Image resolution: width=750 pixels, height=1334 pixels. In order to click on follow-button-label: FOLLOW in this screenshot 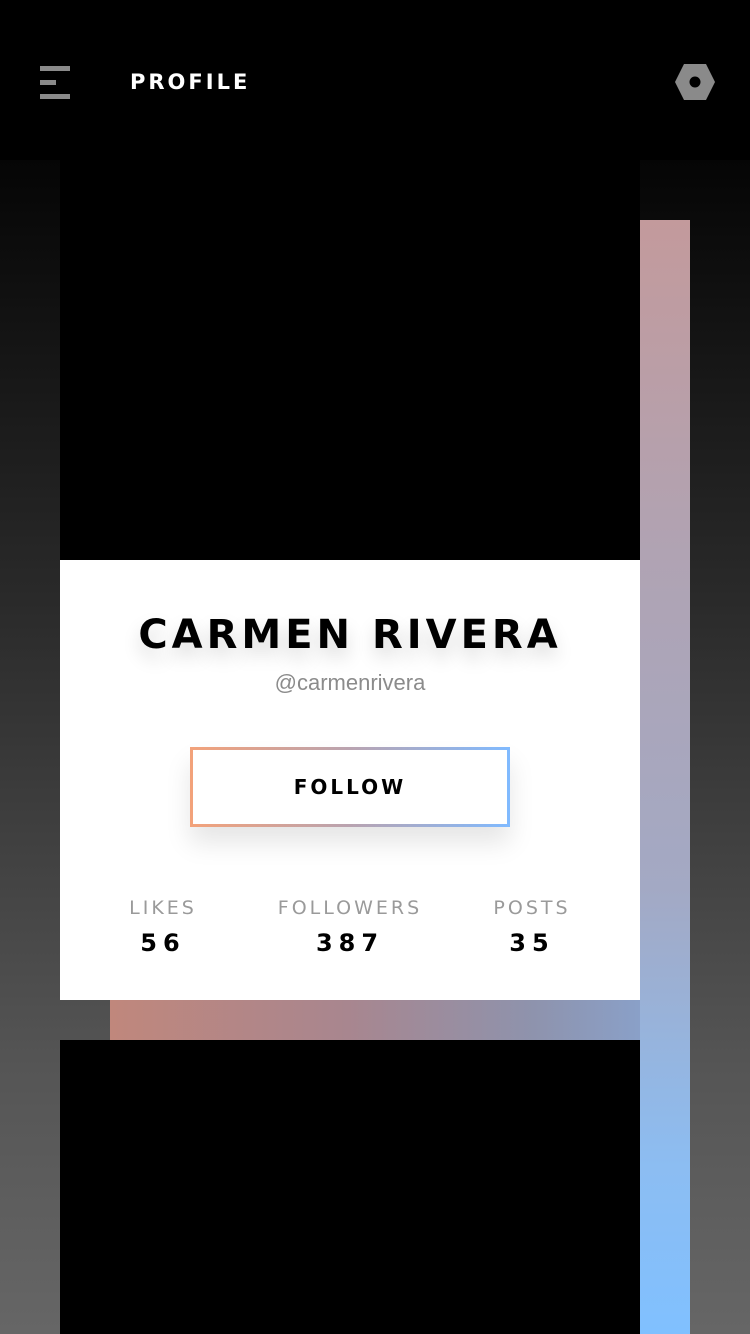, I will do `click(350, 787)`.